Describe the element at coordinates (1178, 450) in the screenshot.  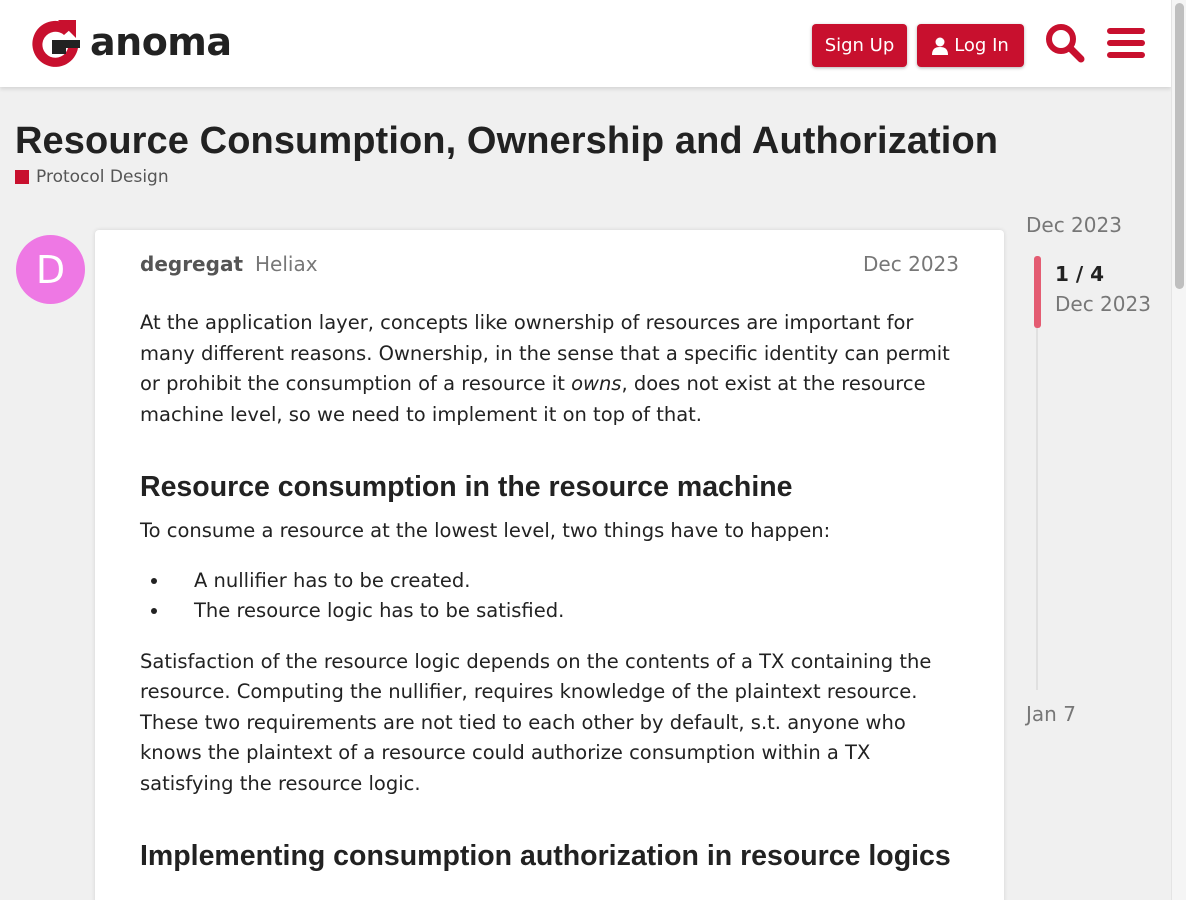
I see `page-scrollbar` at that location.